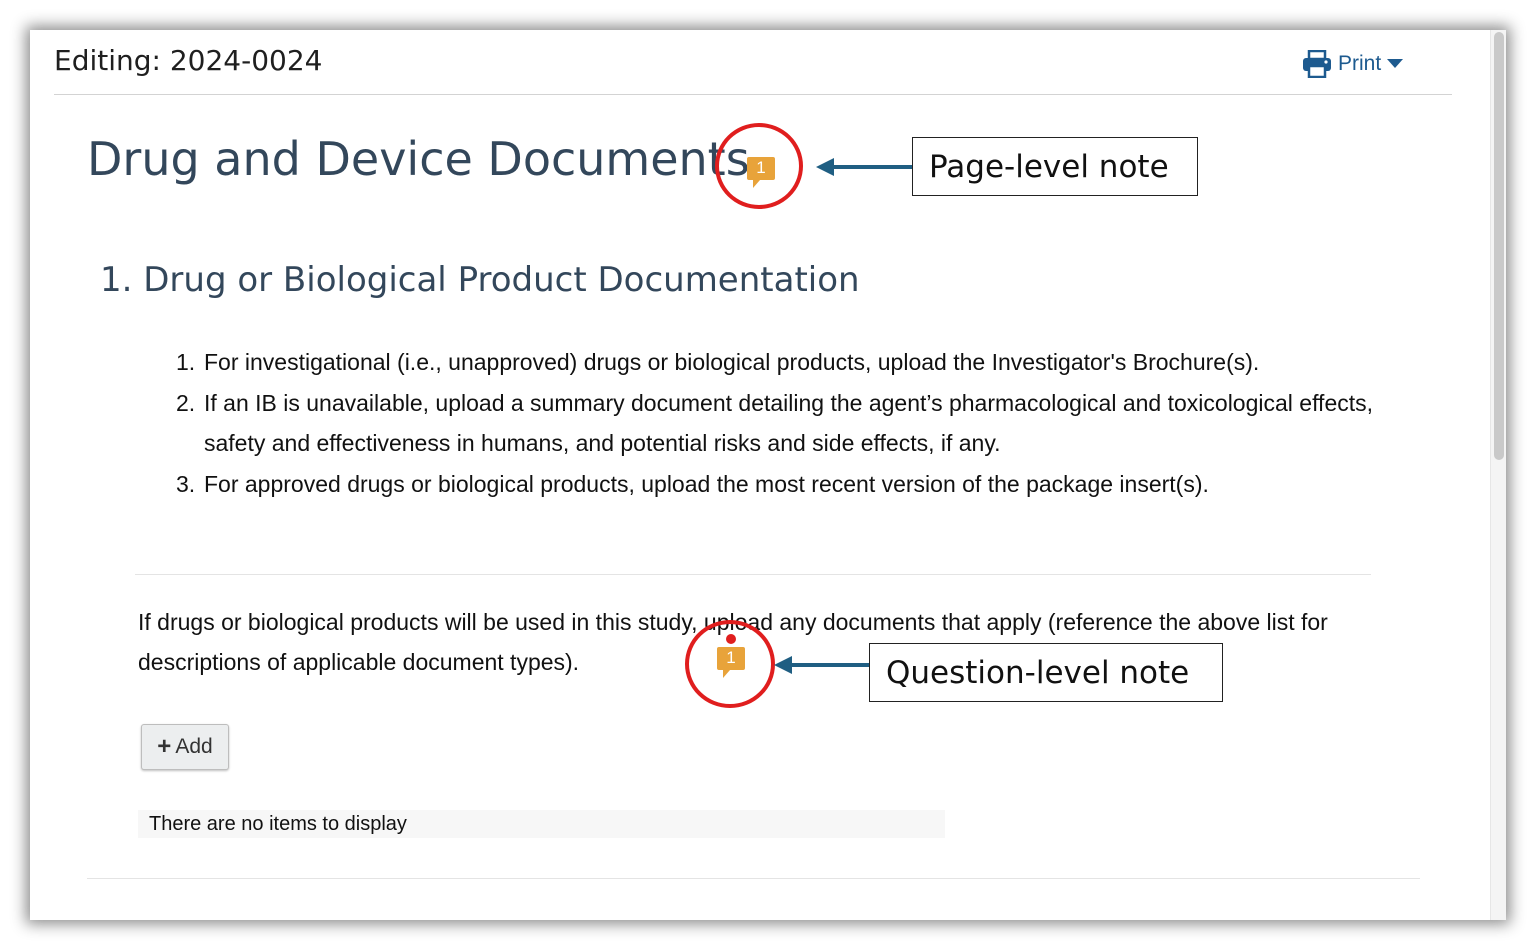 The width and height of the screenshot is (1536, 950). I want to click on printer-icon, so click(1317, 64).